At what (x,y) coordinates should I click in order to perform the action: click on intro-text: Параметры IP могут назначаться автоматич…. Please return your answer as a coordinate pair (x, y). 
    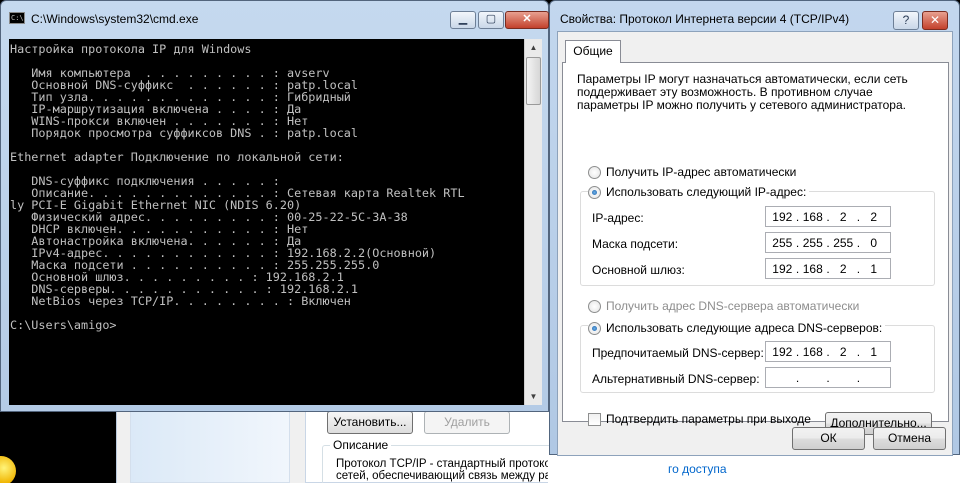
    Looking at the image, I should click on (742, 92).